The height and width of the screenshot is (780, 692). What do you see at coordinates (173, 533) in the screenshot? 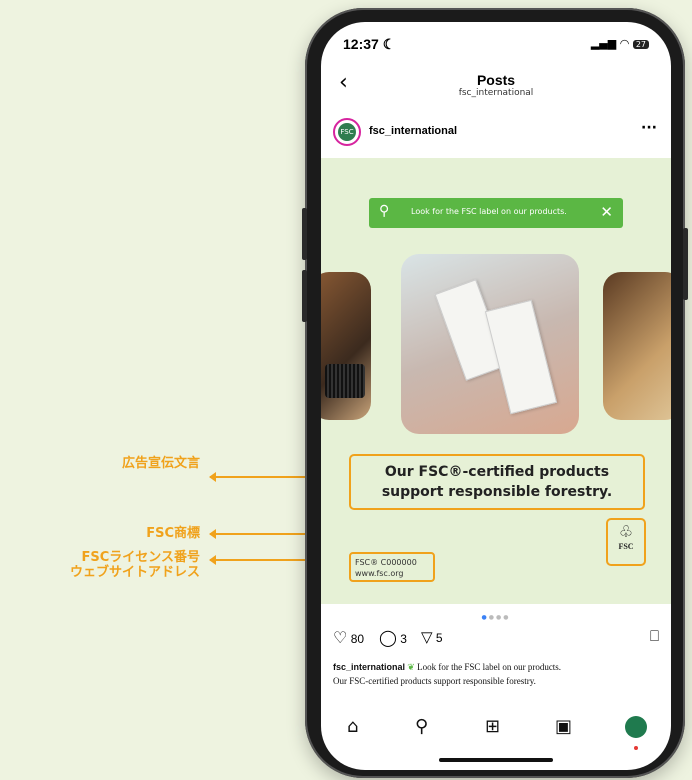
I see `annotation-trademark: FSC商標` at bounding box center [173, 533].